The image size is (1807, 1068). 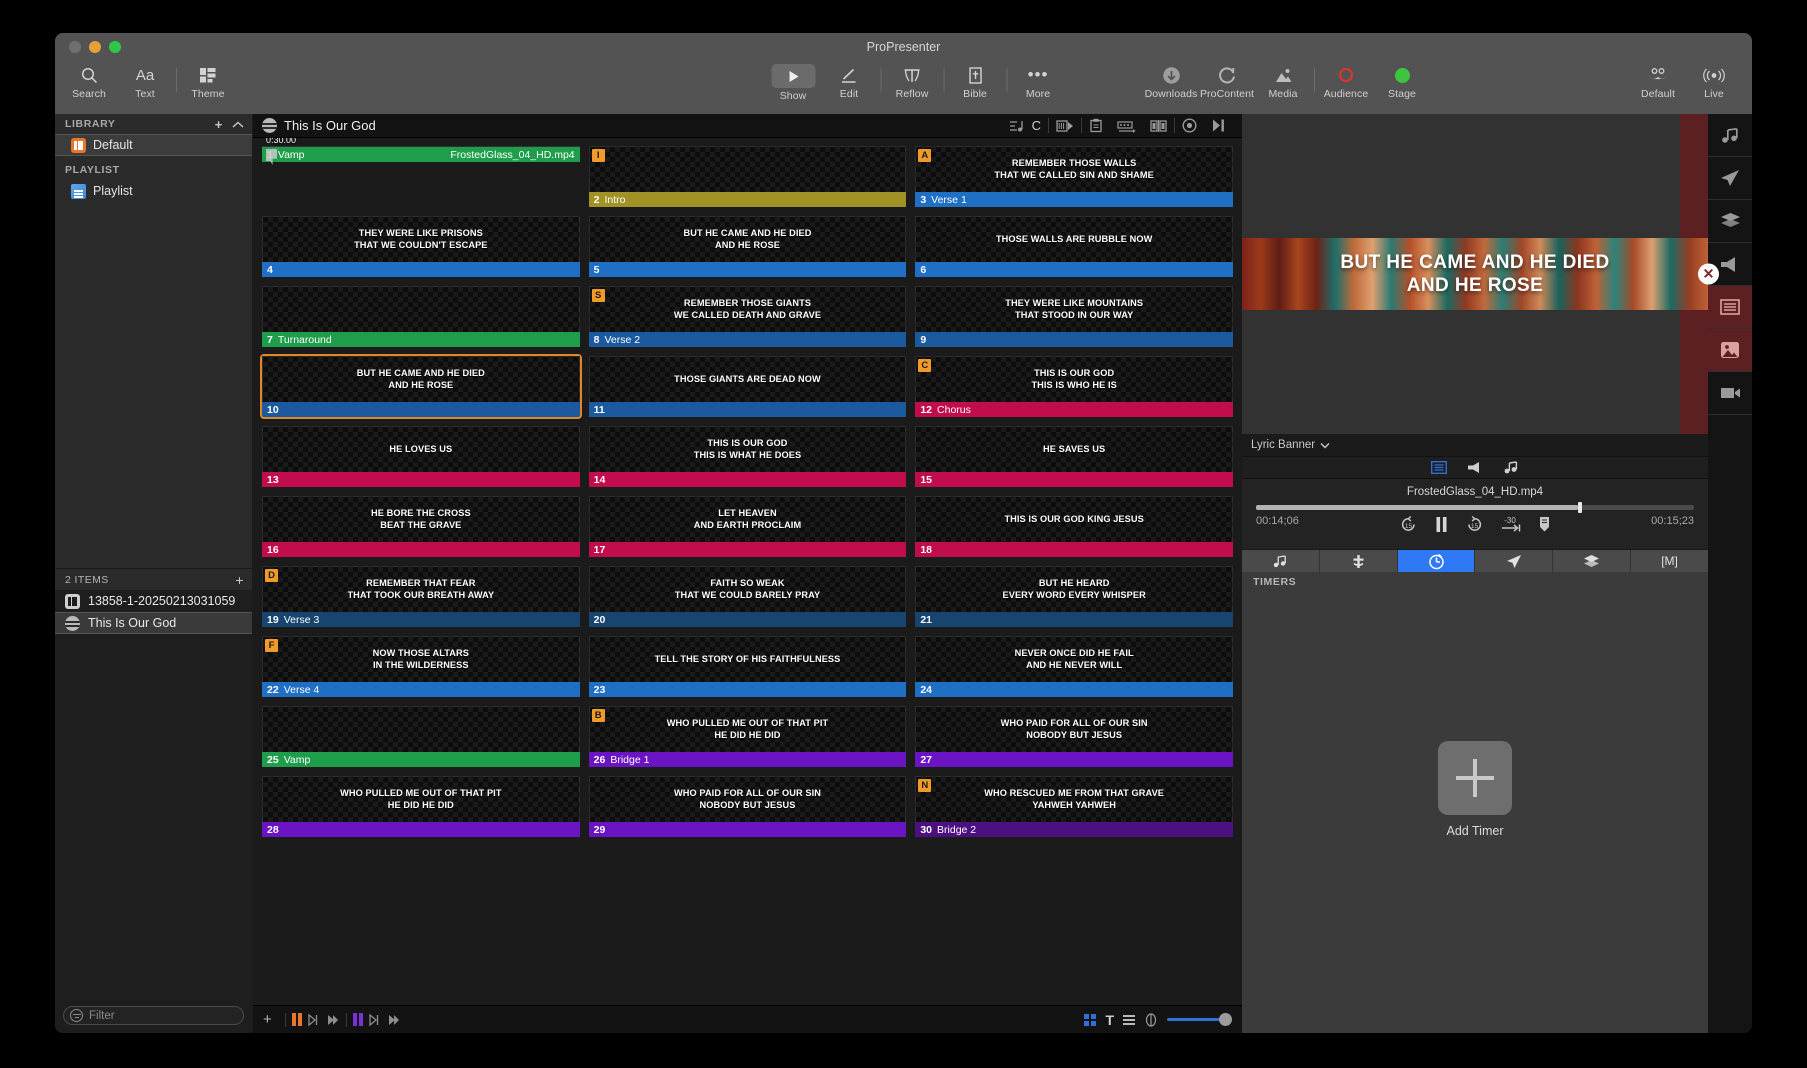 I want to click on capo-label: C, so click(x=1040, y=125).